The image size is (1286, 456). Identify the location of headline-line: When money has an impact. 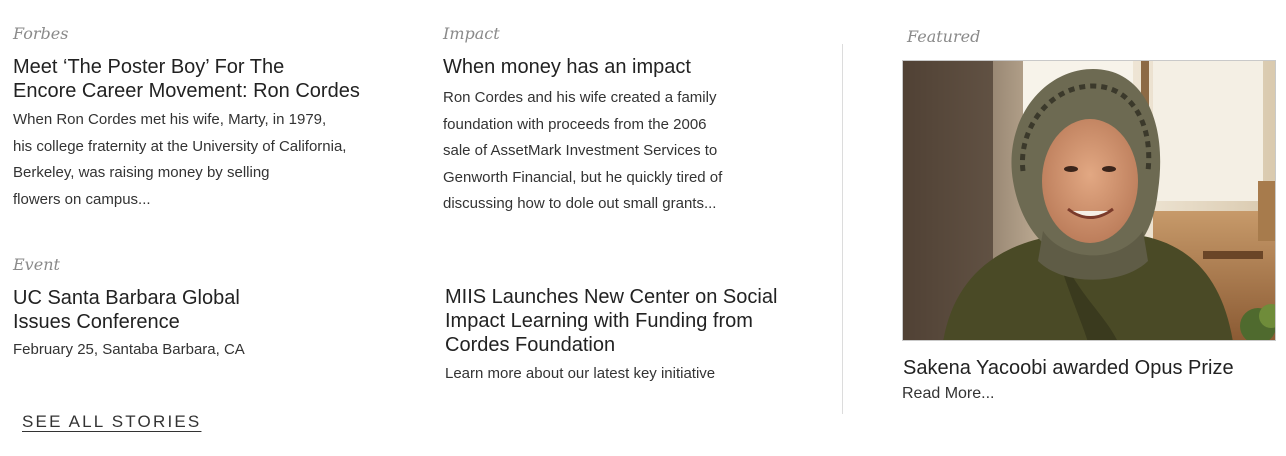
(582, 67).